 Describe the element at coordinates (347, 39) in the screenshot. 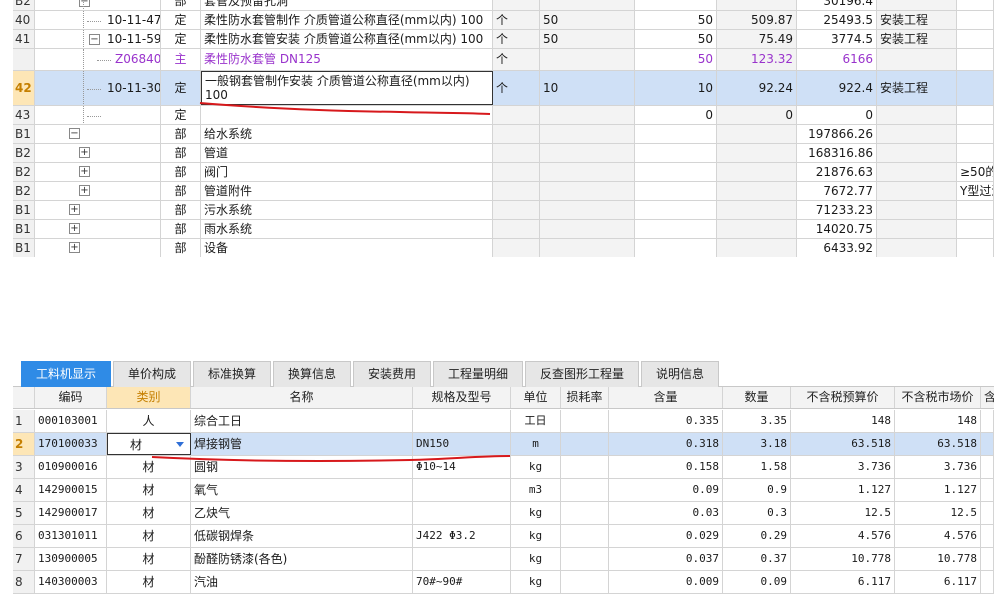

I see `upper-cell-name: 柔性防水套管安装 介质管道公称直径(mm以内) 100` at that location.